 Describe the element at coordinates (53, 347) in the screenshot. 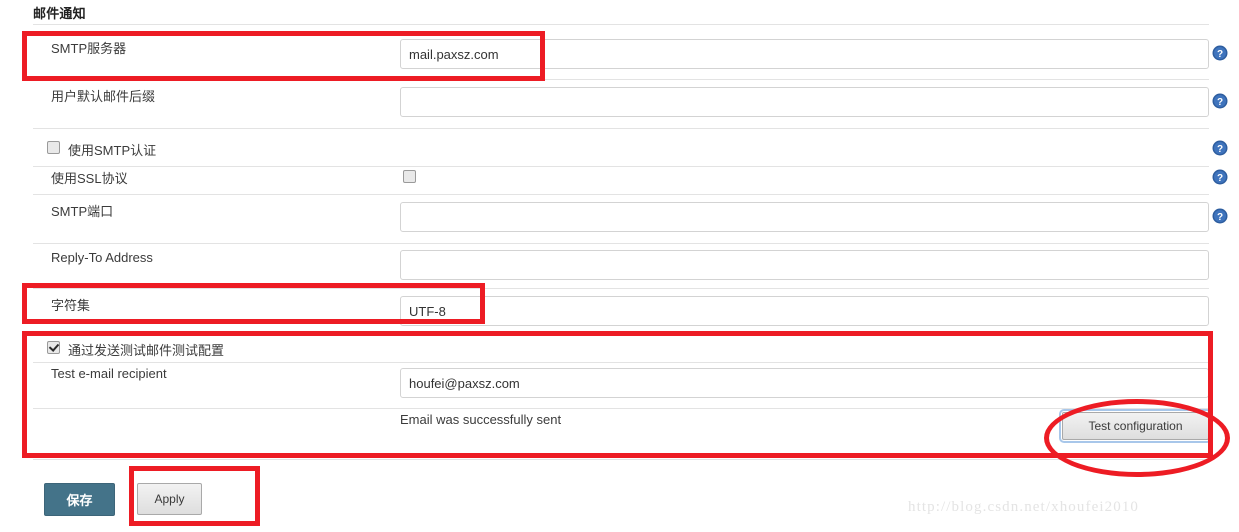

I see `test-config-enable-checkbox` at that location.